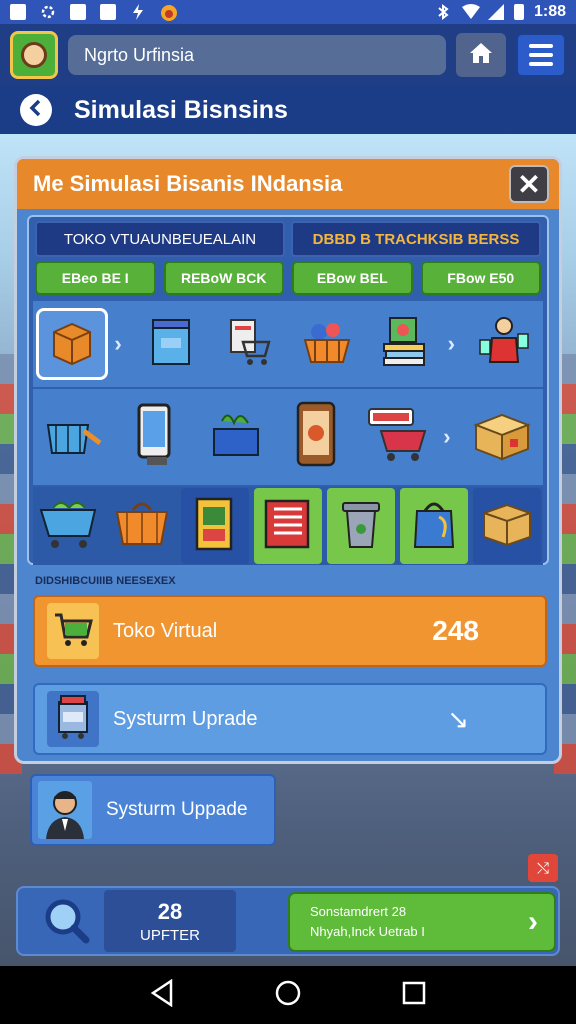 This screenshot has width=576, height=1024. What do you see at coordinates (78, 12) in the screenshot?
I see `tools-icon` at bounding box center [78, 12].